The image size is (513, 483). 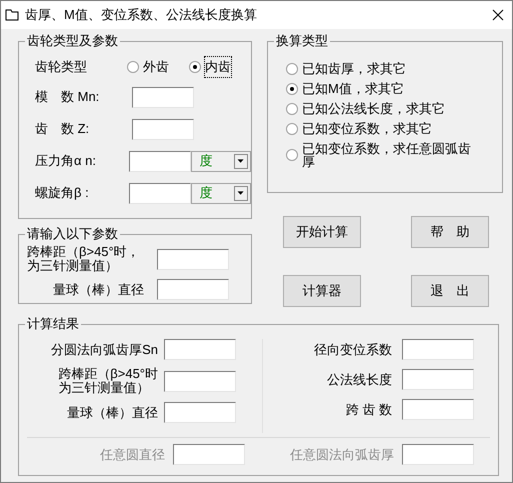 I want to click on field-label: 齿轮类型, so click(x=61, y=67).